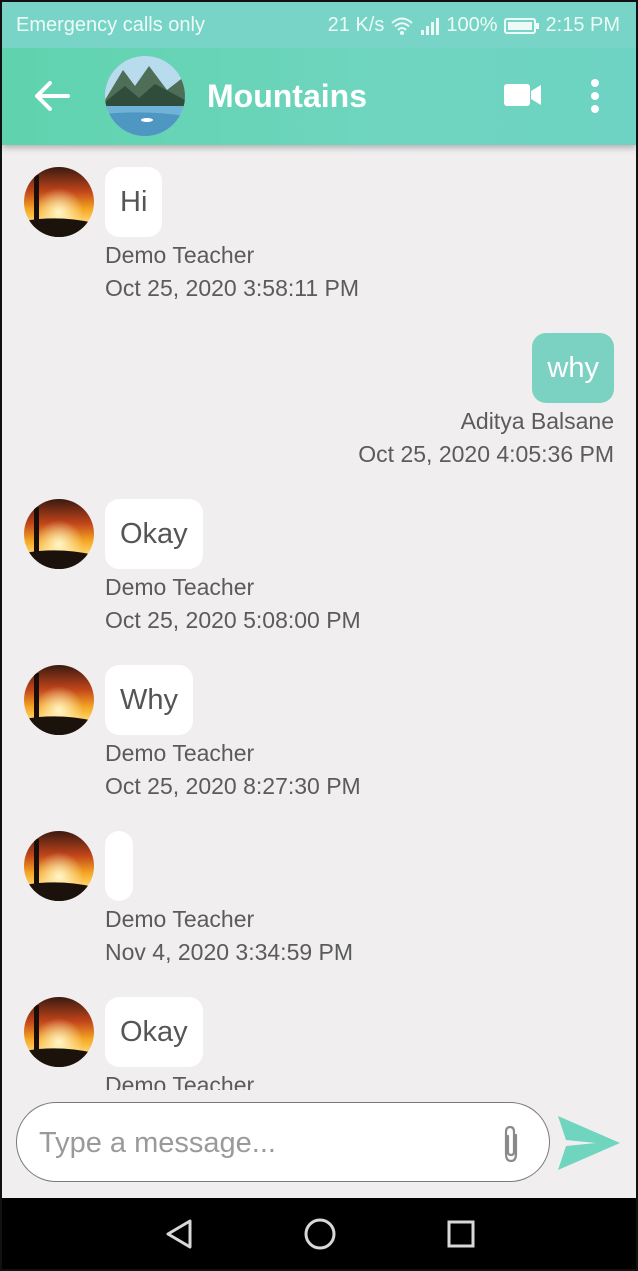 This screenshot has width=638, height=1271. Describe the element at coordinates (511, 1144) in the screenshot. I see `paperclip-icon` at that location.